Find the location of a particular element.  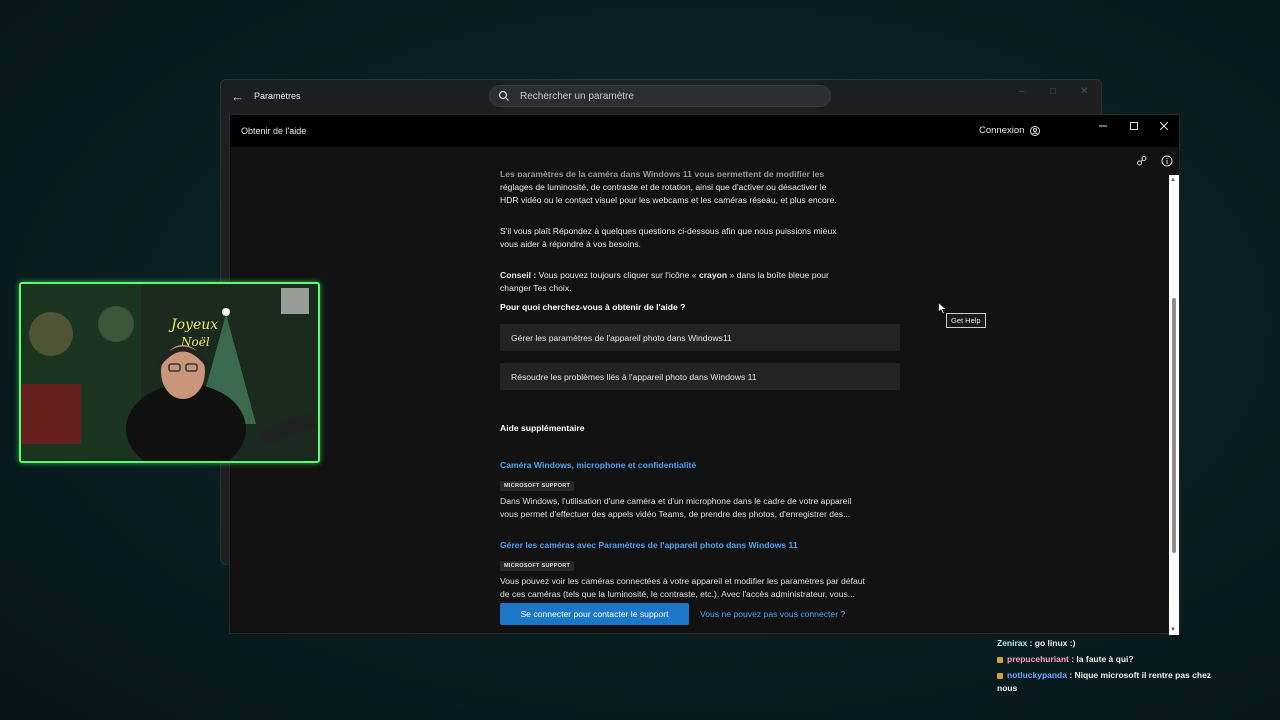

person-icon is located at coordinates (1035, 130).